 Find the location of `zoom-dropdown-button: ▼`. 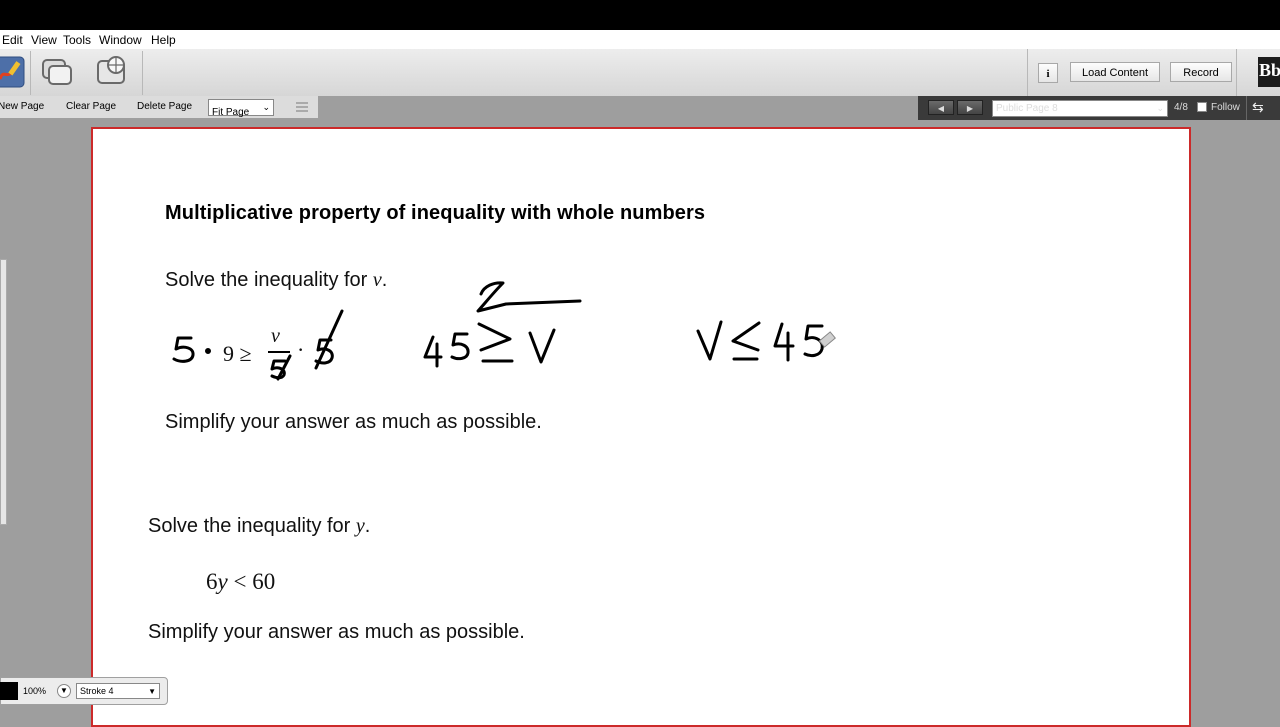

zoom-dropdown-button: ▼ is located at coordinates (64, 691).